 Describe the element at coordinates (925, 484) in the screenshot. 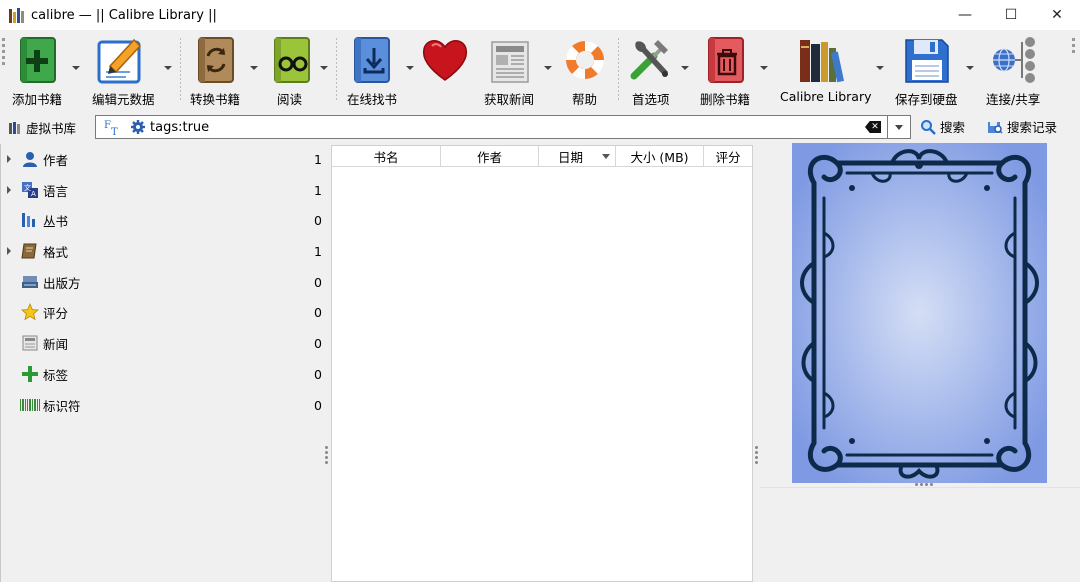

I see `cover-splitter-handle` at that location.